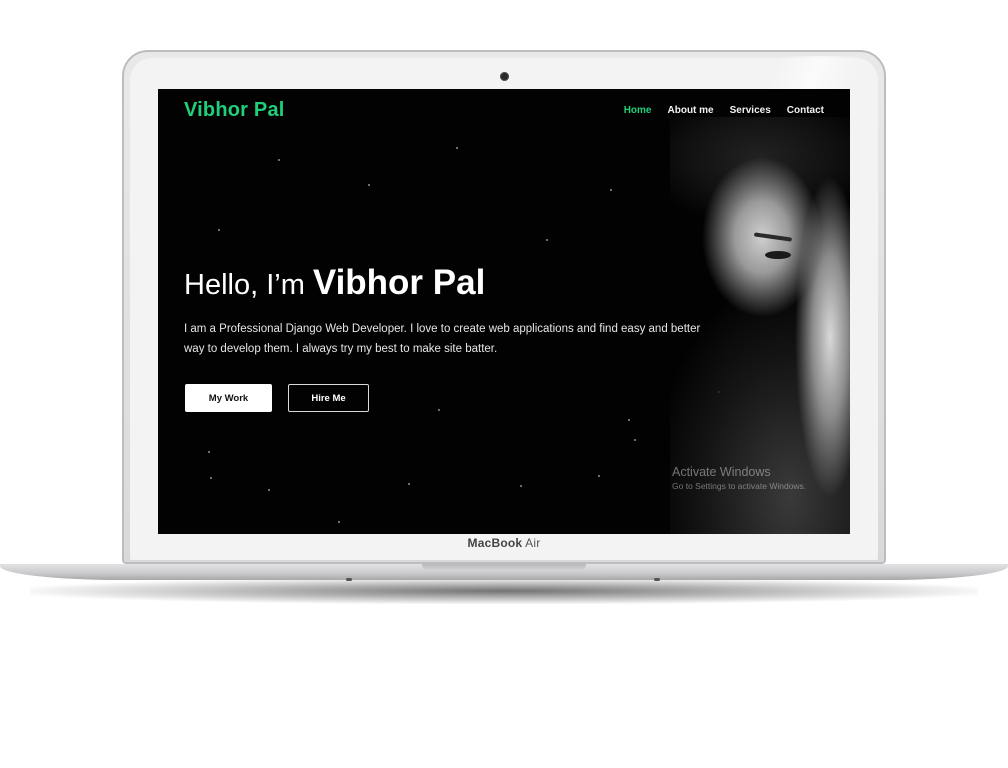  Describe the element at coordinates (234, 110) in the screenshot. I see `site-logo: Vibhor Pal` at that location.